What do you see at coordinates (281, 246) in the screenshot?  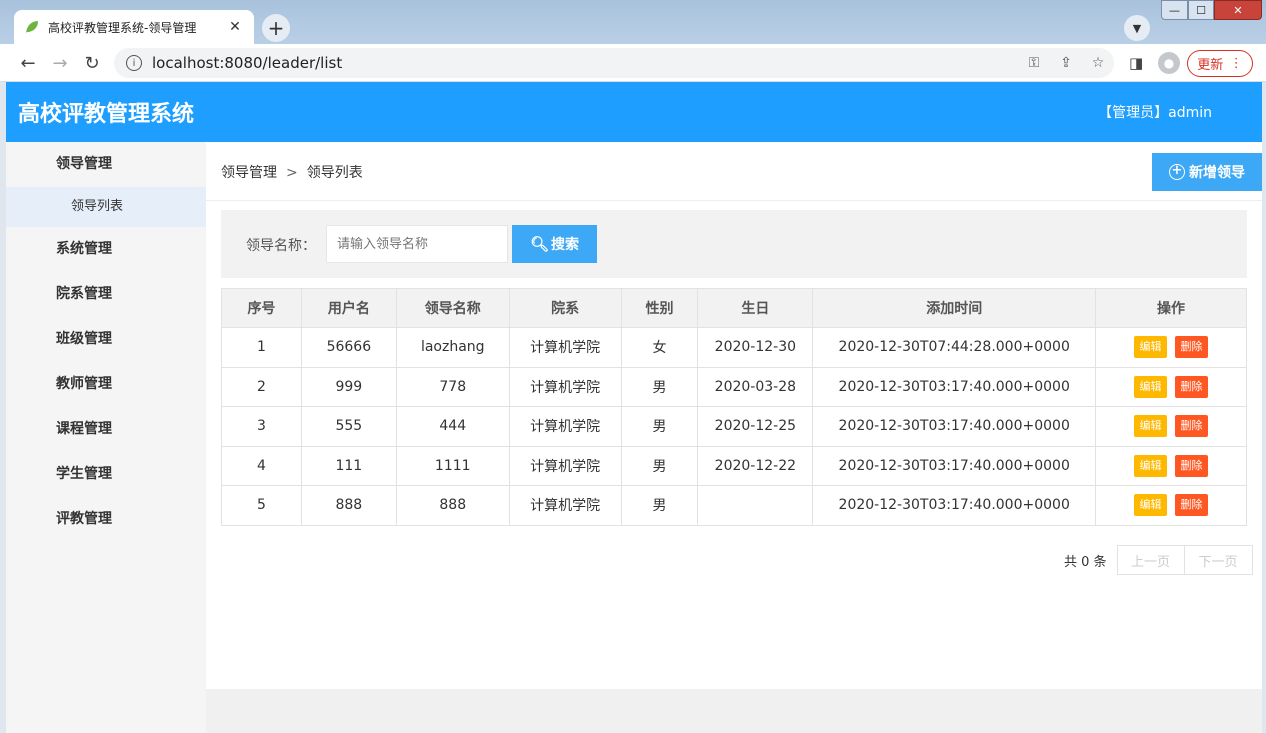 I see `search-label: 领导名称：` at bounding box center [281, 246].